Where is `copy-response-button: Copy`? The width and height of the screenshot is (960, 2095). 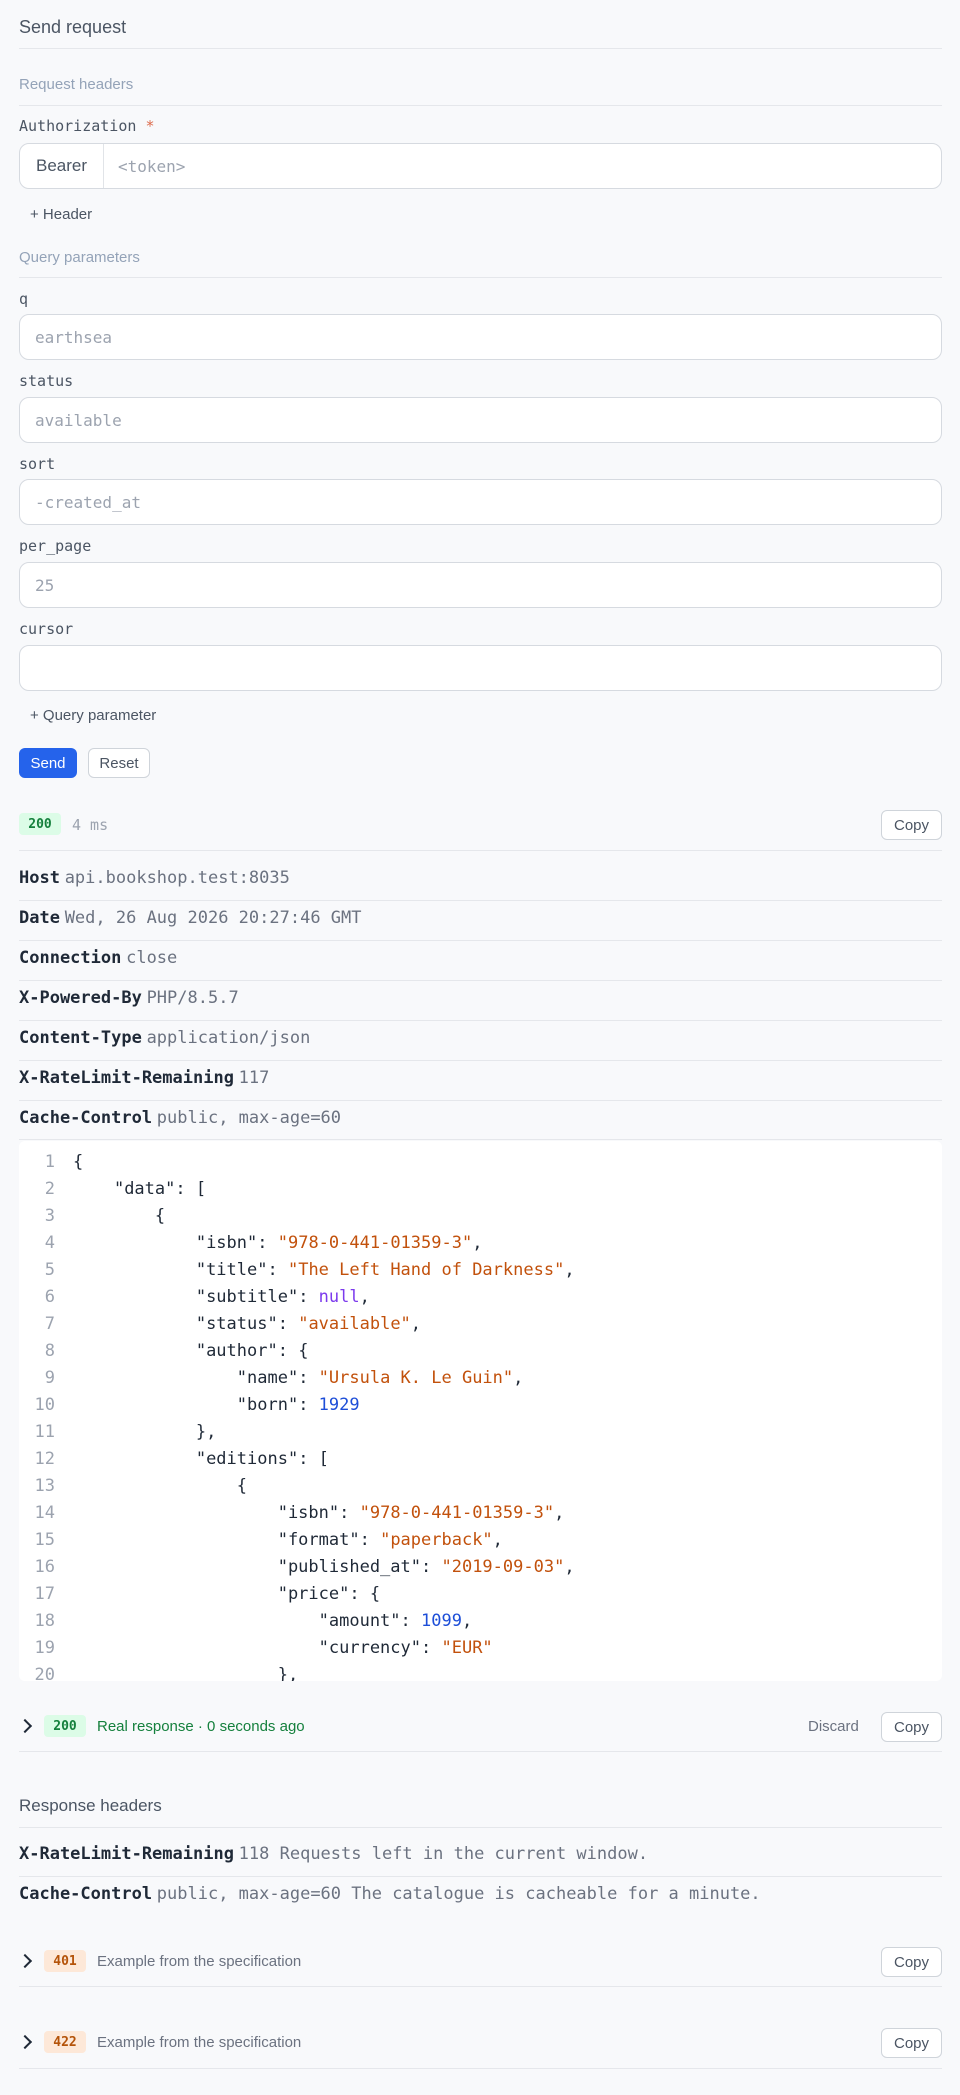
copy-response-button: Copy is located at coordinates (911, 825).